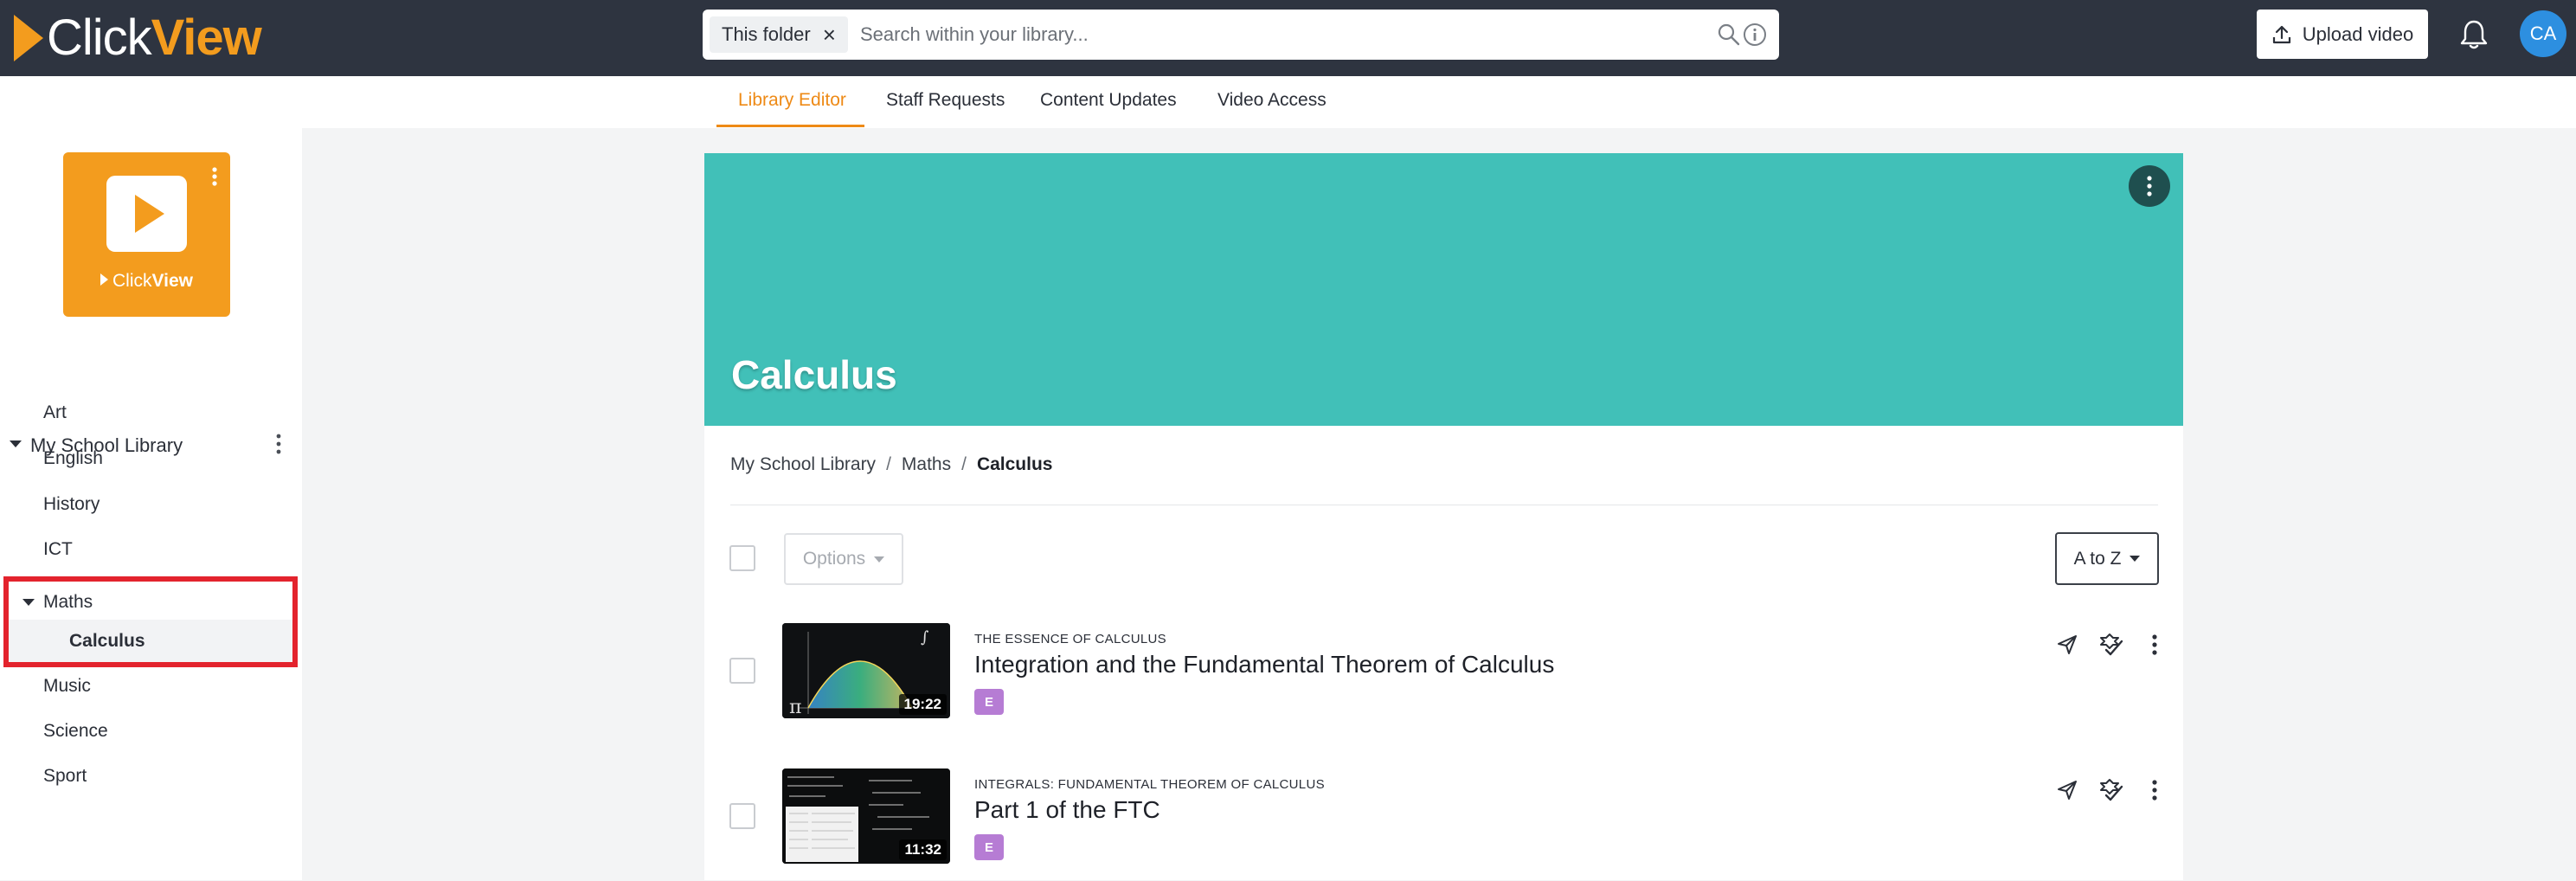  I want to click on sidebar-item-music: Music, so click(67, 686).